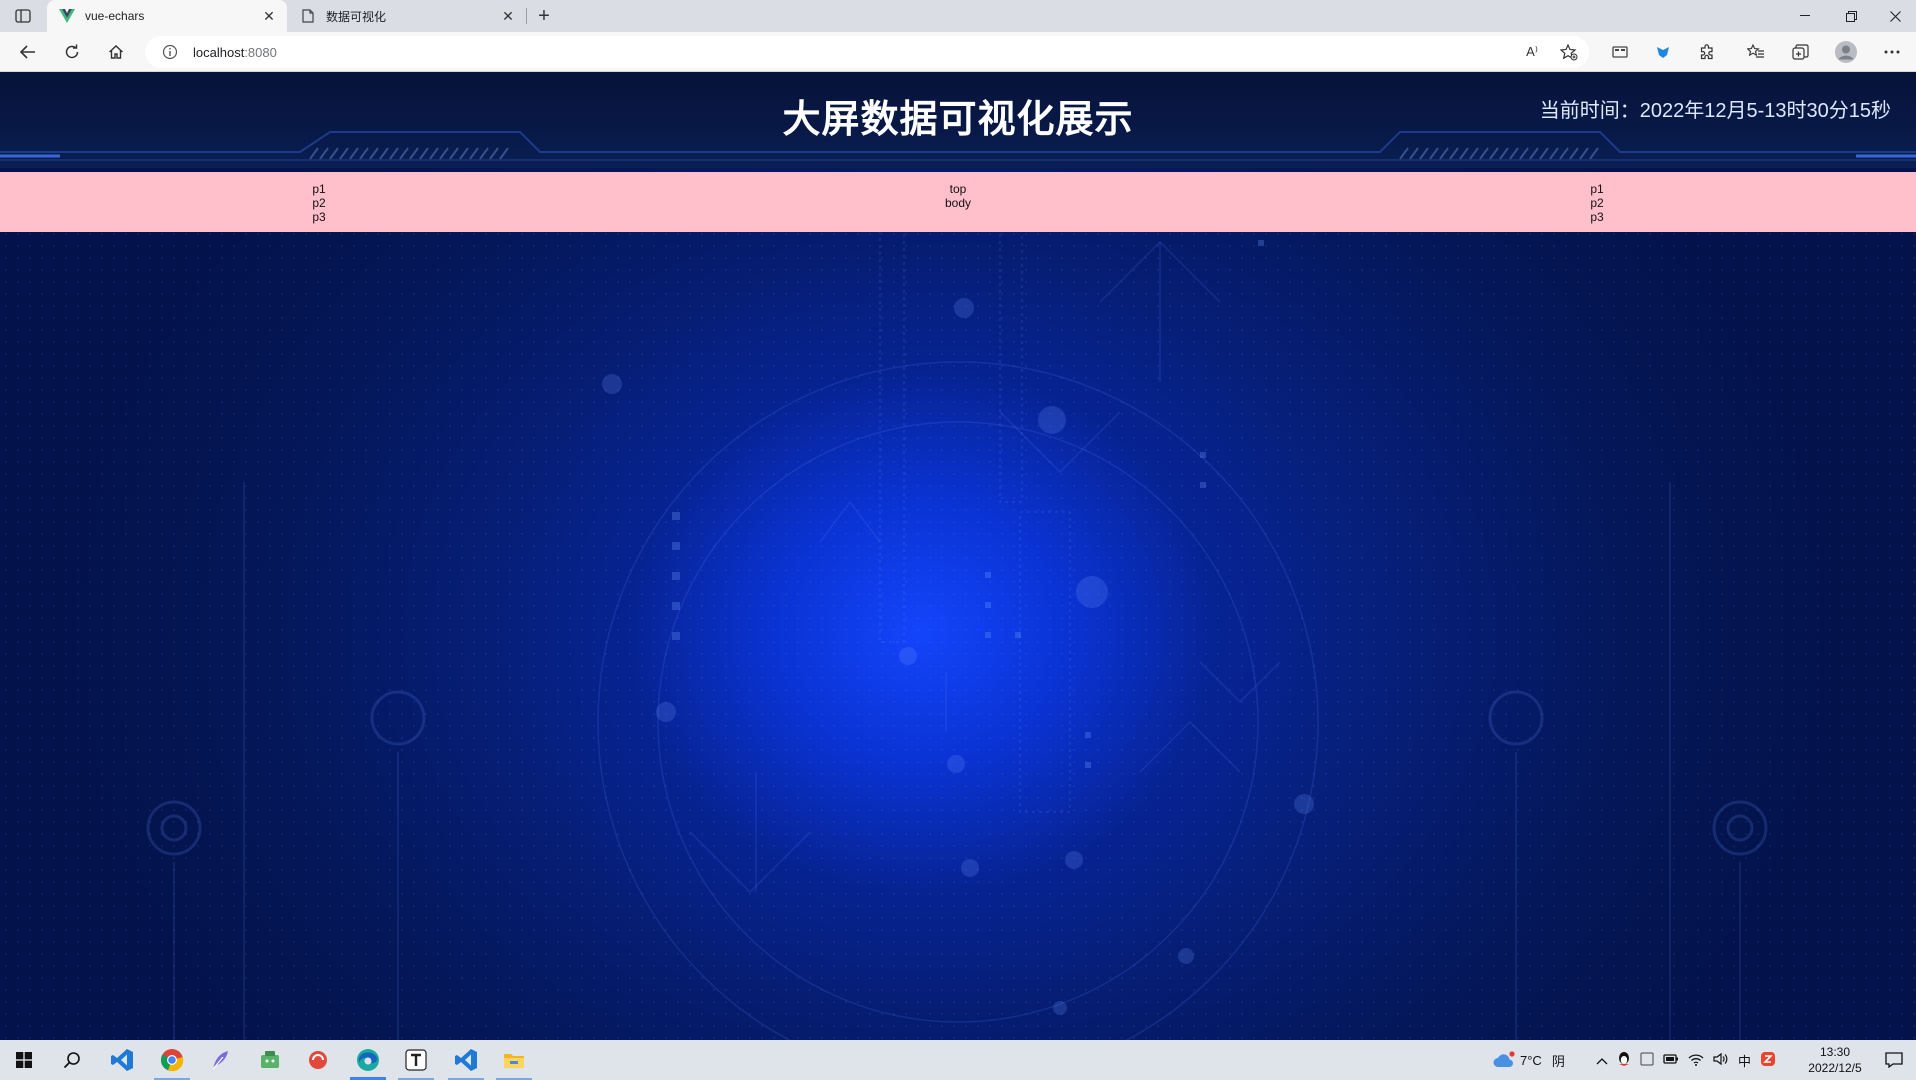 The width and height of the screenshot is (1916, 1080). I want to click on qq-penguin-icon, so click(1624, 1060).